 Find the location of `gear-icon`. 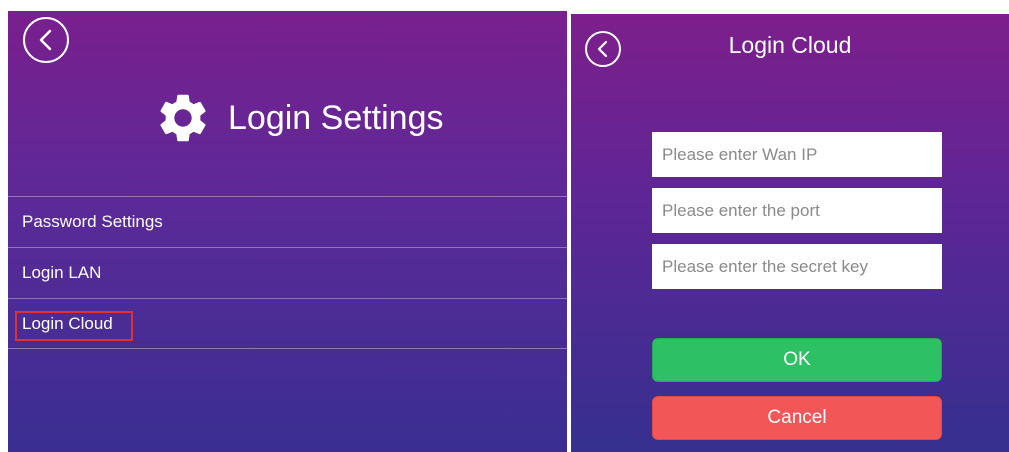

gear-icon is located at coordinates (183, 118).